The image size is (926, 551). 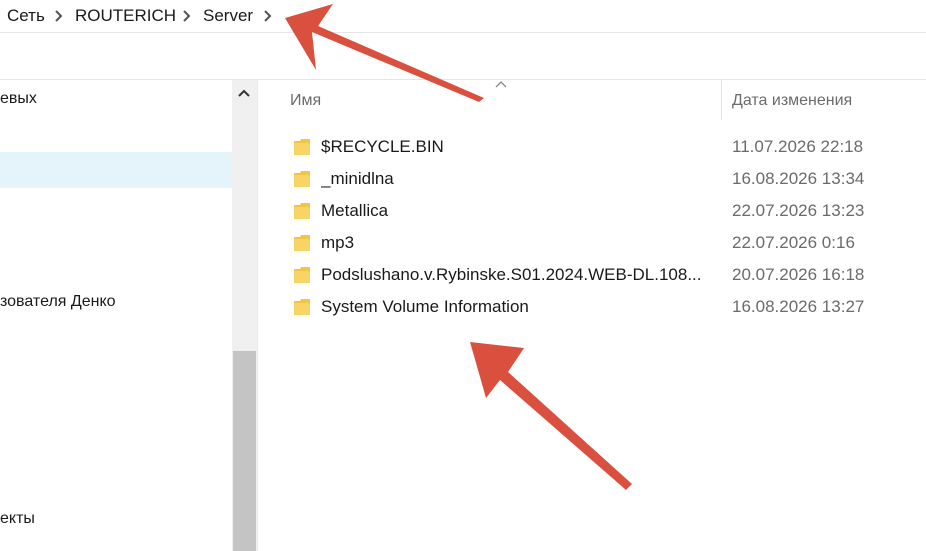 I want to click on file-row: Metallica 22.07.2026 13:23, so click(x=592, y=211).